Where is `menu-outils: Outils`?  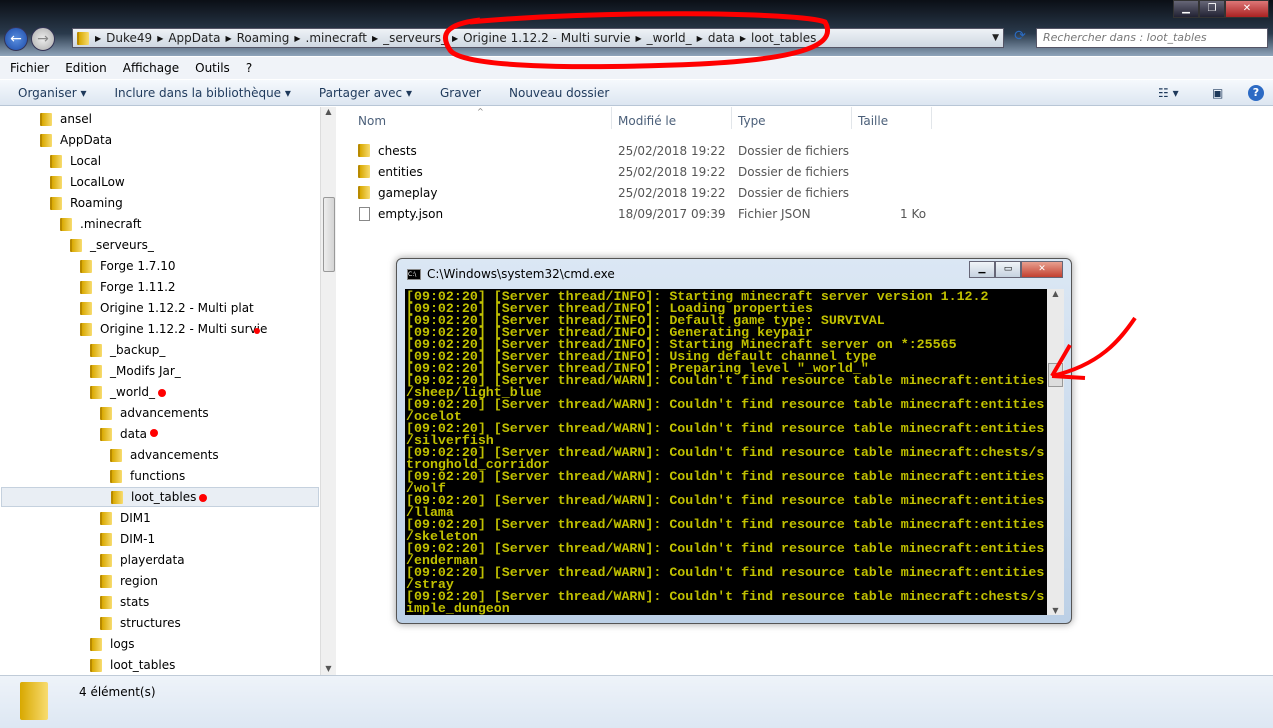
menu-outils: Outils is located at coordinates (212, 68).